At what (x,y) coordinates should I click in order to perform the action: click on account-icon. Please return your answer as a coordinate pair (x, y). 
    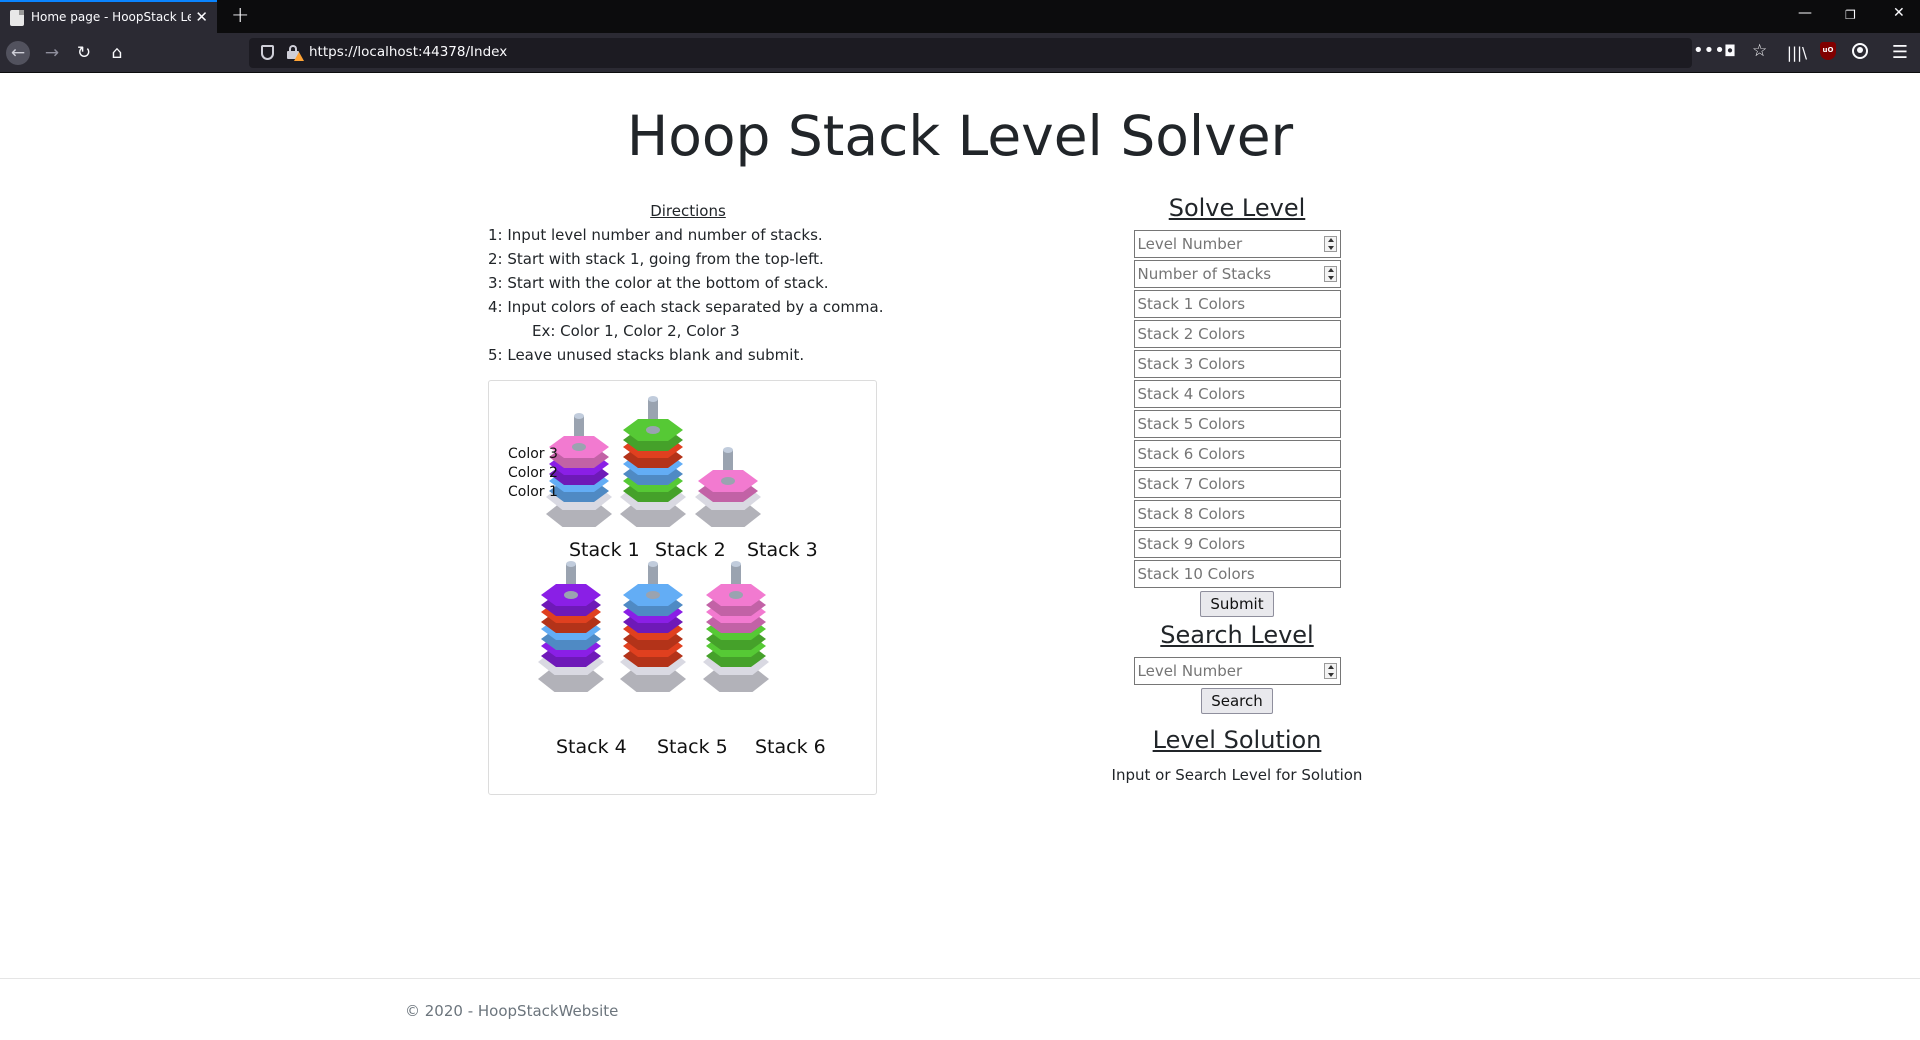
    Looking at the image, I should click on (1860, 51).